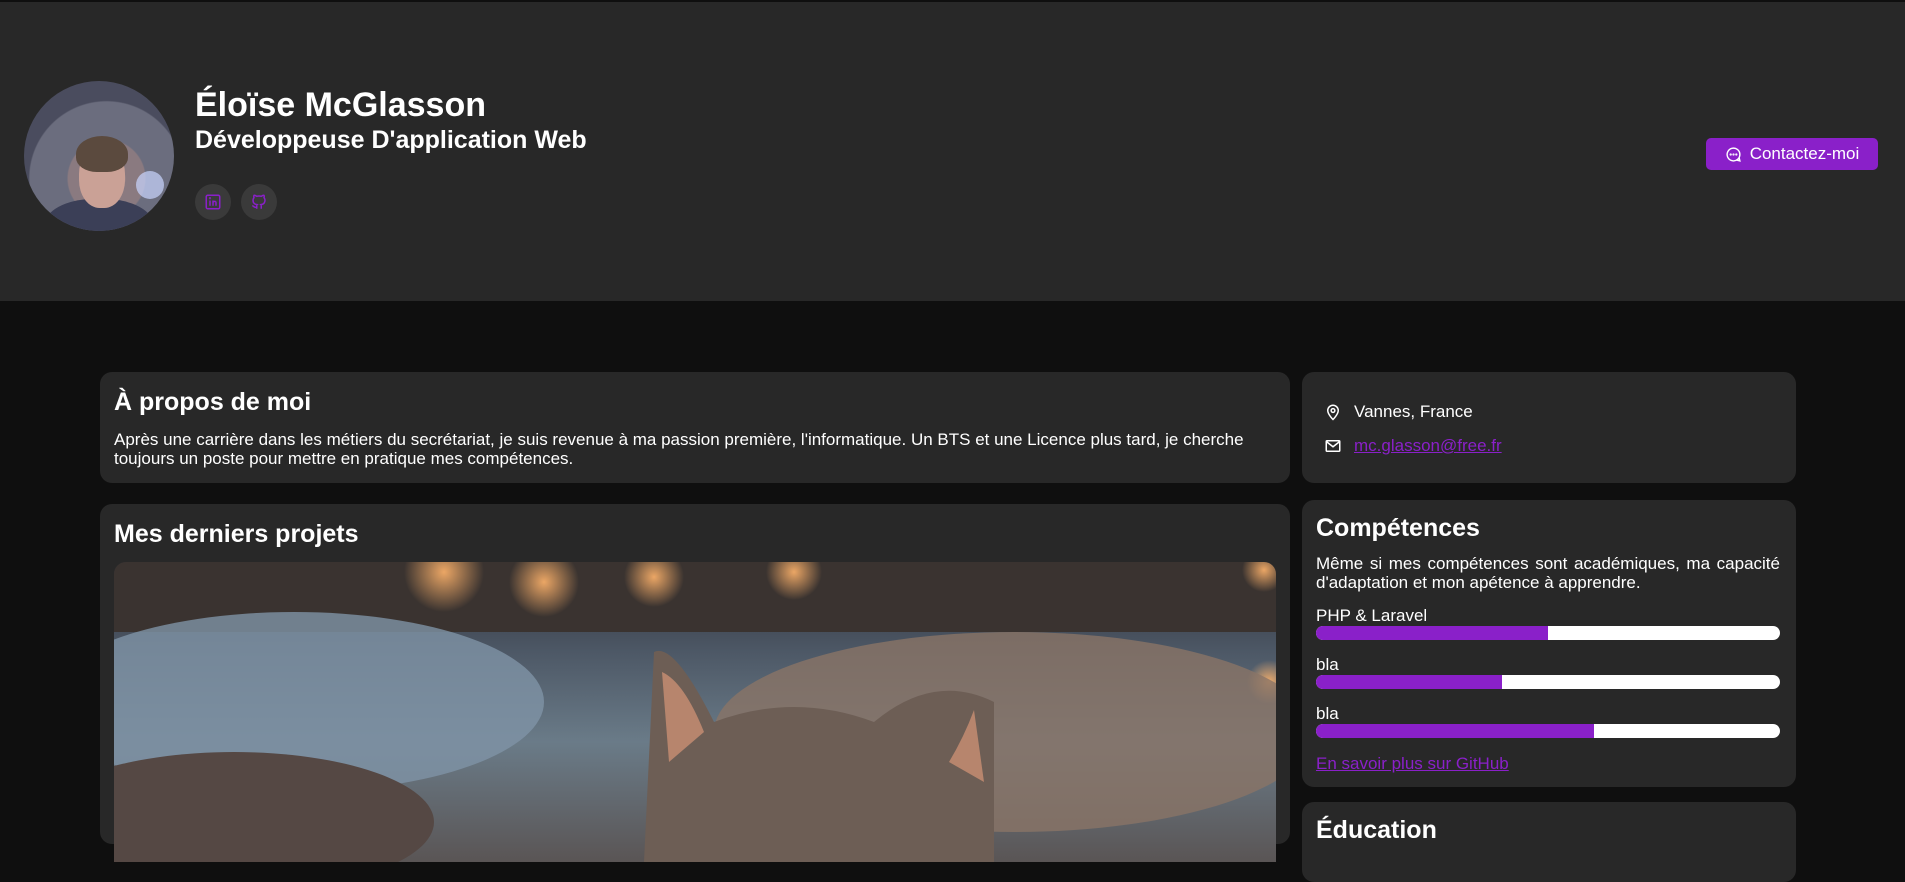 The image size is (1905, 882). Describe the element at coordinates (1376, 830) in the screenshot. I see `education-title: Éducation` at that location.